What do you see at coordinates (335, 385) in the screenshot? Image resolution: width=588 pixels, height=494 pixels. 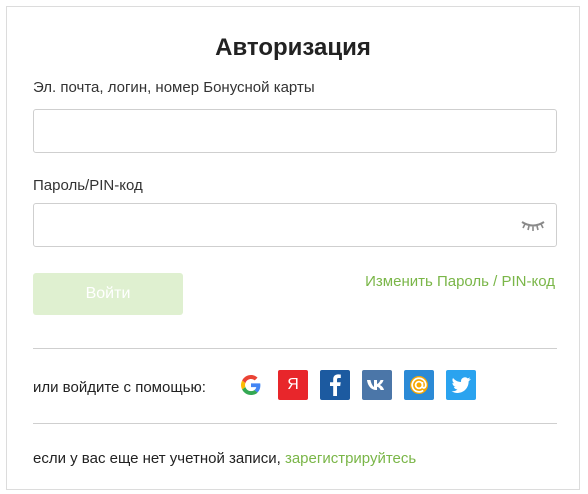 I see `facebook-icon` at bounding box center [335, 385].